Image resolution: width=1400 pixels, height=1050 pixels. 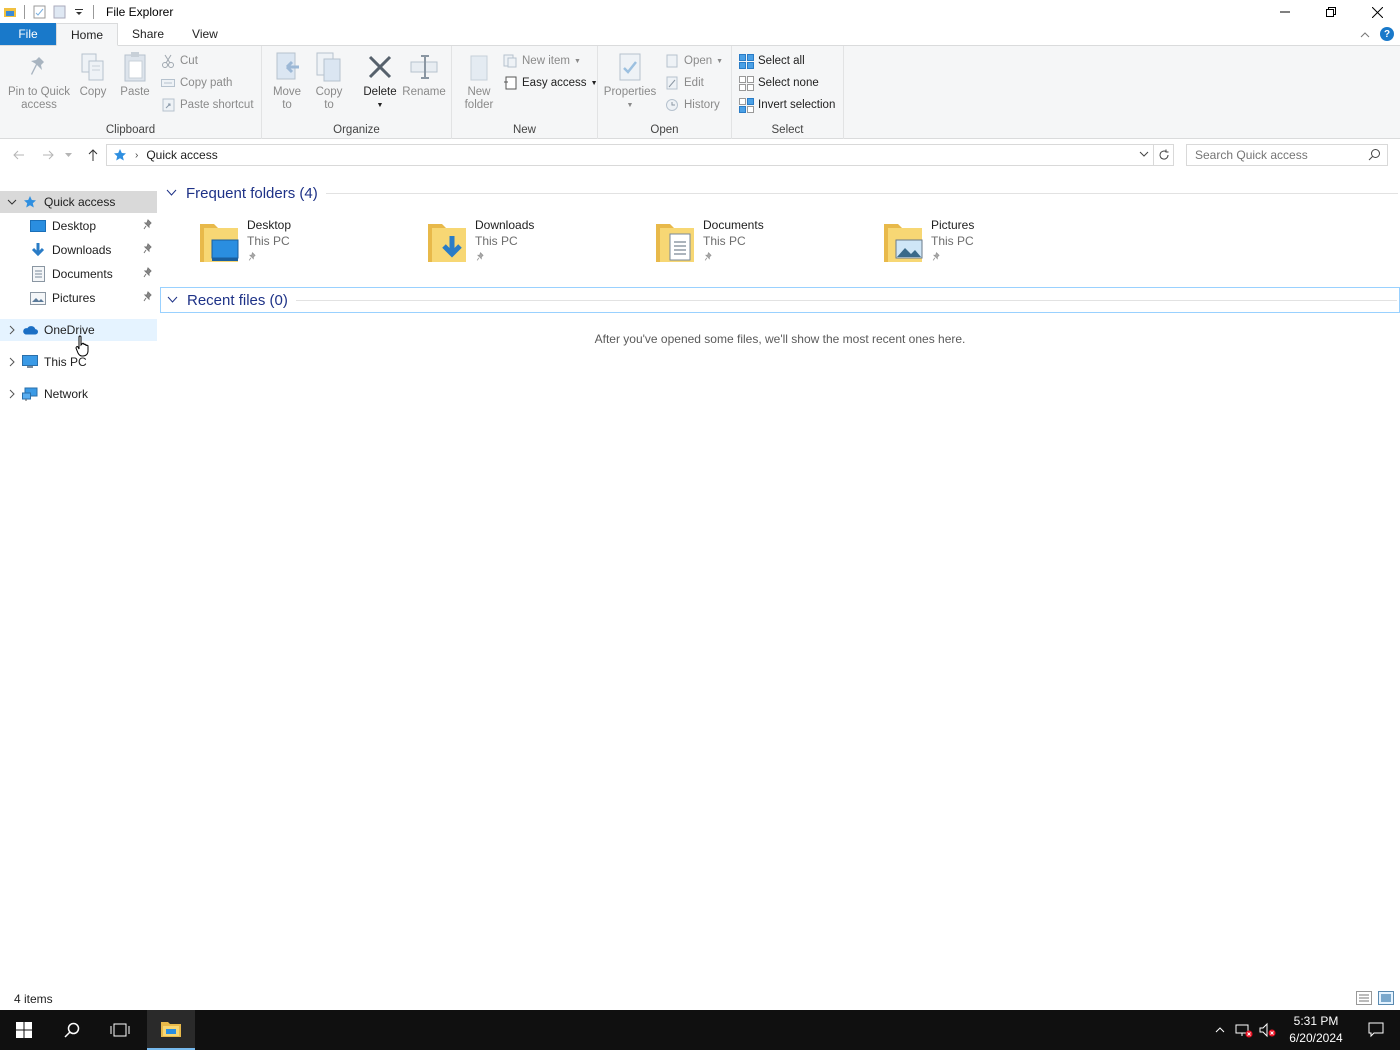 What do you see at coordinates (1374, 156) in the screenshot?
I see `search-icon` at bounding box center [1374, 156].